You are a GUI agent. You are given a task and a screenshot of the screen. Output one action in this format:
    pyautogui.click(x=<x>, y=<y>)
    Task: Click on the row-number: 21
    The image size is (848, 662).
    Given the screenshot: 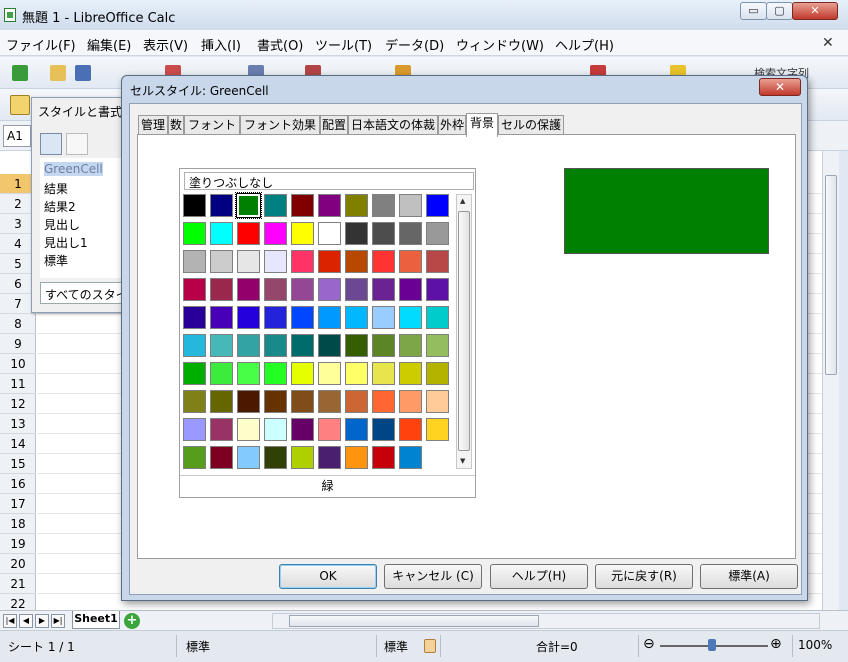 What is the action you would take?
    pyautogui.click(x=18, y=584)
    